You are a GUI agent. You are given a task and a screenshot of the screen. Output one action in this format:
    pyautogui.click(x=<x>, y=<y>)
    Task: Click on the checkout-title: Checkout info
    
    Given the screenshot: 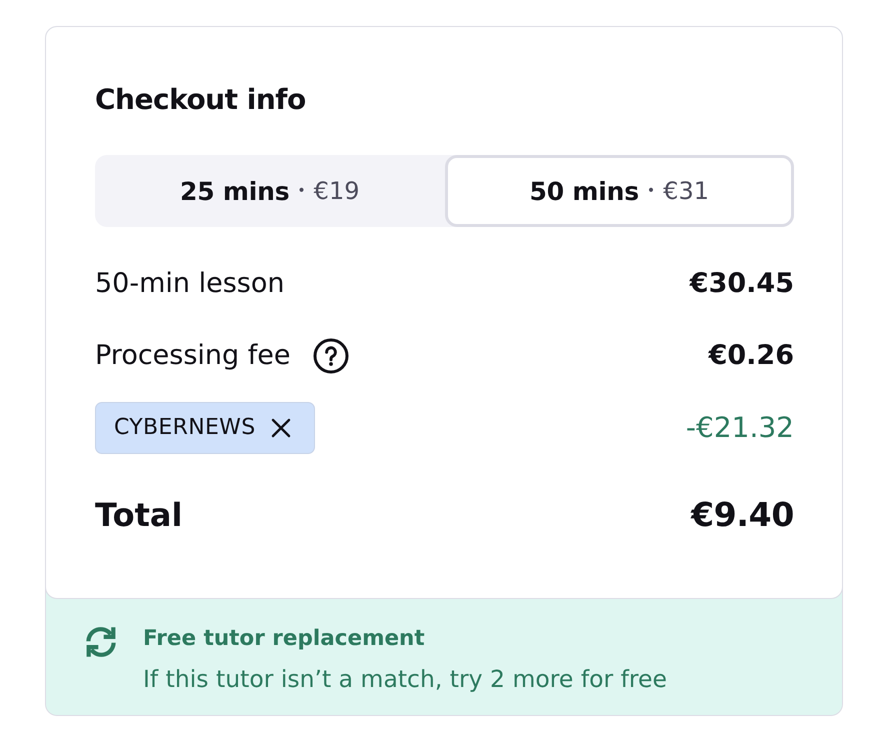 What is the action you would take?
    pyautogui.click(x=201, y=100)
    